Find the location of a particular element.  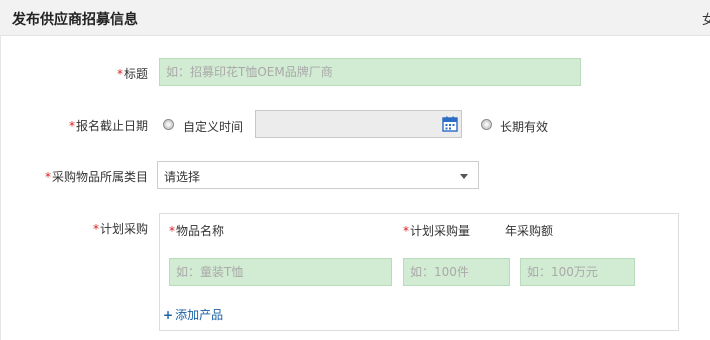

column-name-text: 物品名称 is located at coordinates (200, 231).